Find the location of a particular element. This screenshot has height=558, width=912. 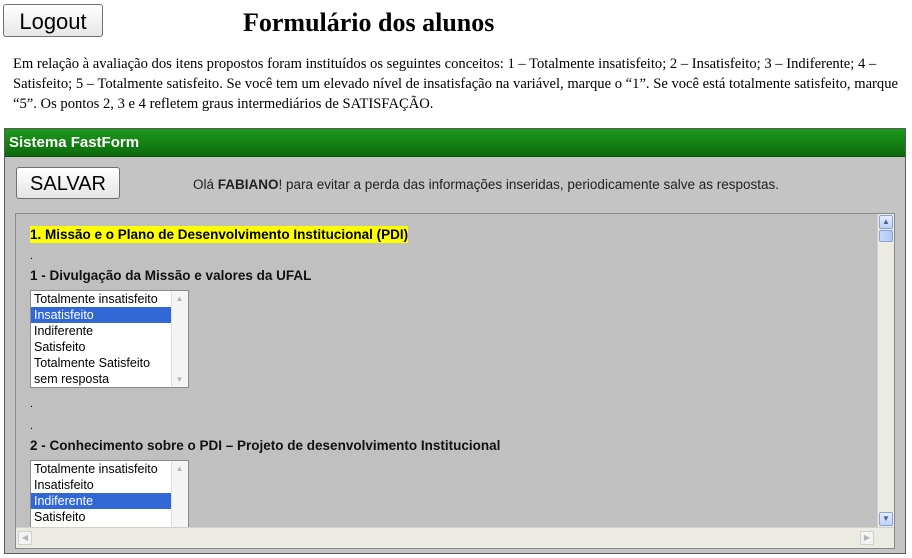

listbox-option-selected: Insatisfeito is located at coordinates (101, 315).